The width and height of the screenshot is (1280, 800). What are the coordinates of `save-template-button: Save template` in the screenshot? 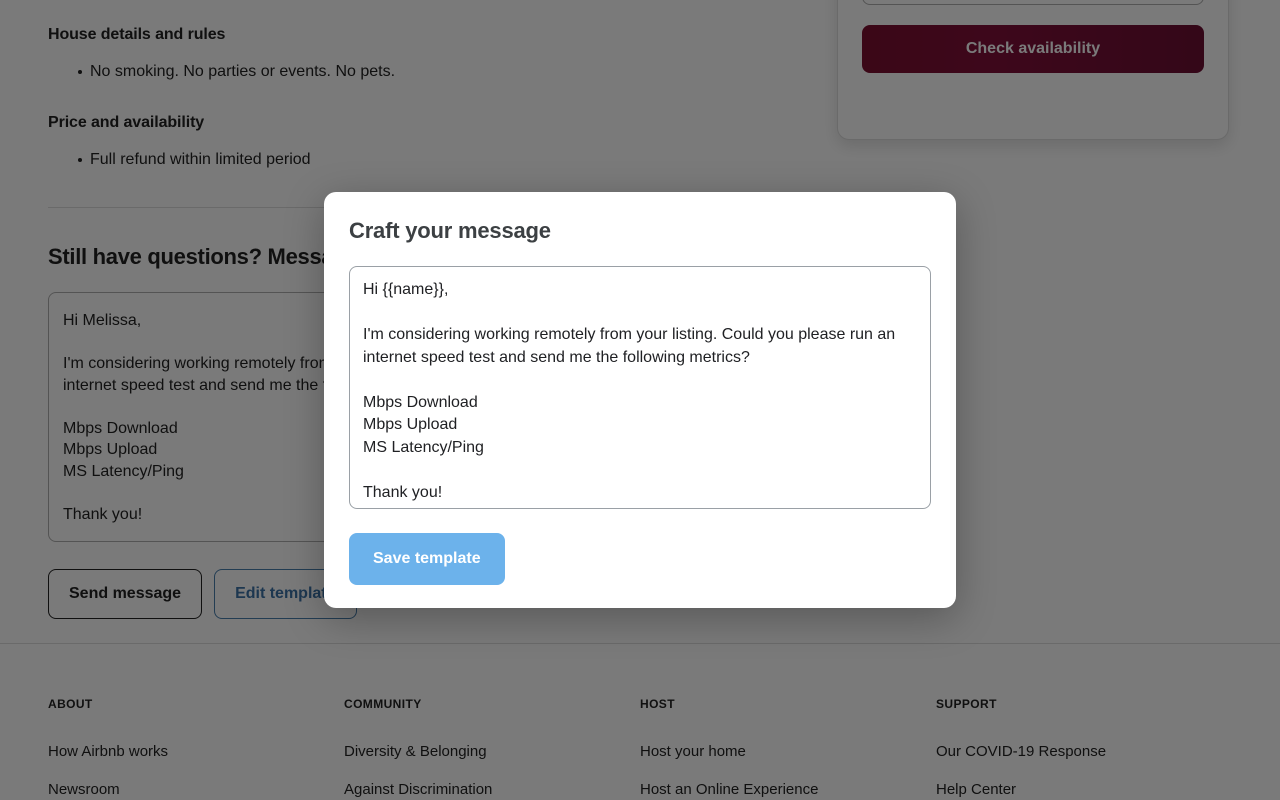 It's located at (427, 559).